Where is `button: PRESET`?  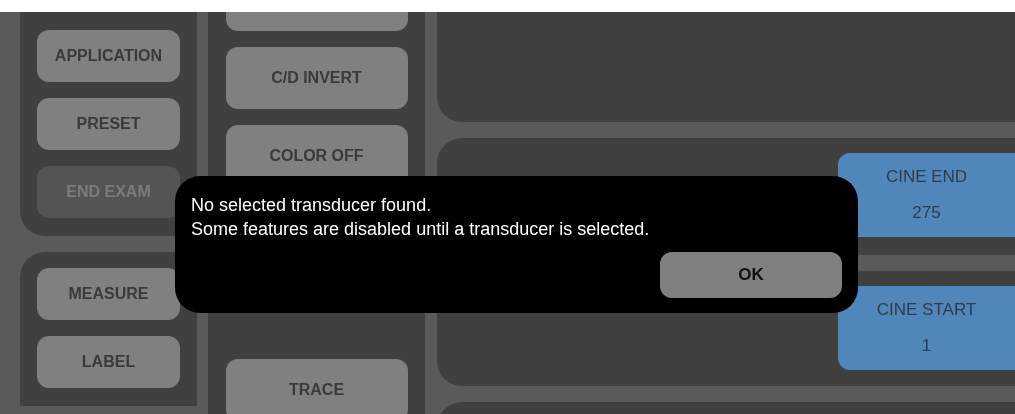 button: PRESET is located at coordinates (108, 124).